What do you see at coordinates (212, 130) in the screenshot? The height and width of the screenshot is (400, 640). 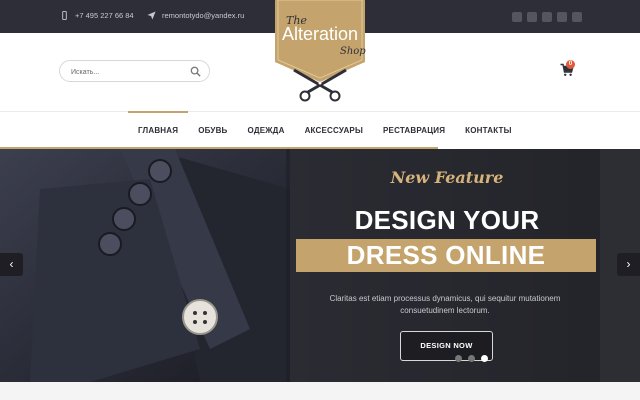 I see `nav-item-shoes: ОБУВЬ` at bounding box center [212, 130].